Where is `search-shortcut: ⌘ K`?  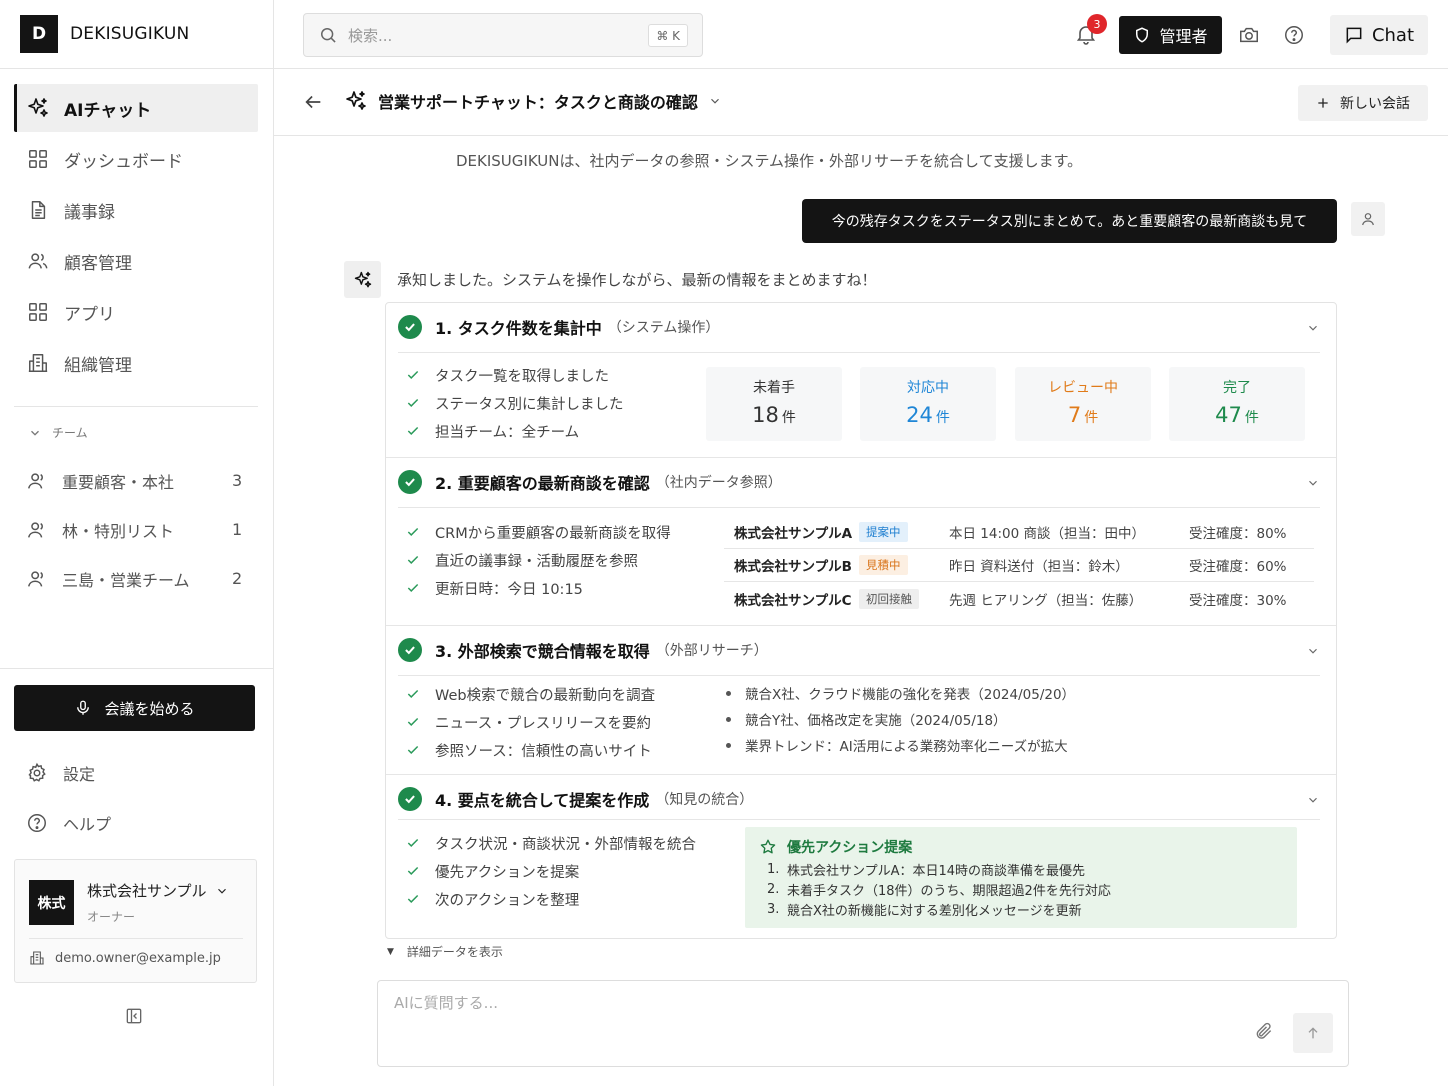
search-shortcut: ⌘ K is located at coordinates (668, 35).